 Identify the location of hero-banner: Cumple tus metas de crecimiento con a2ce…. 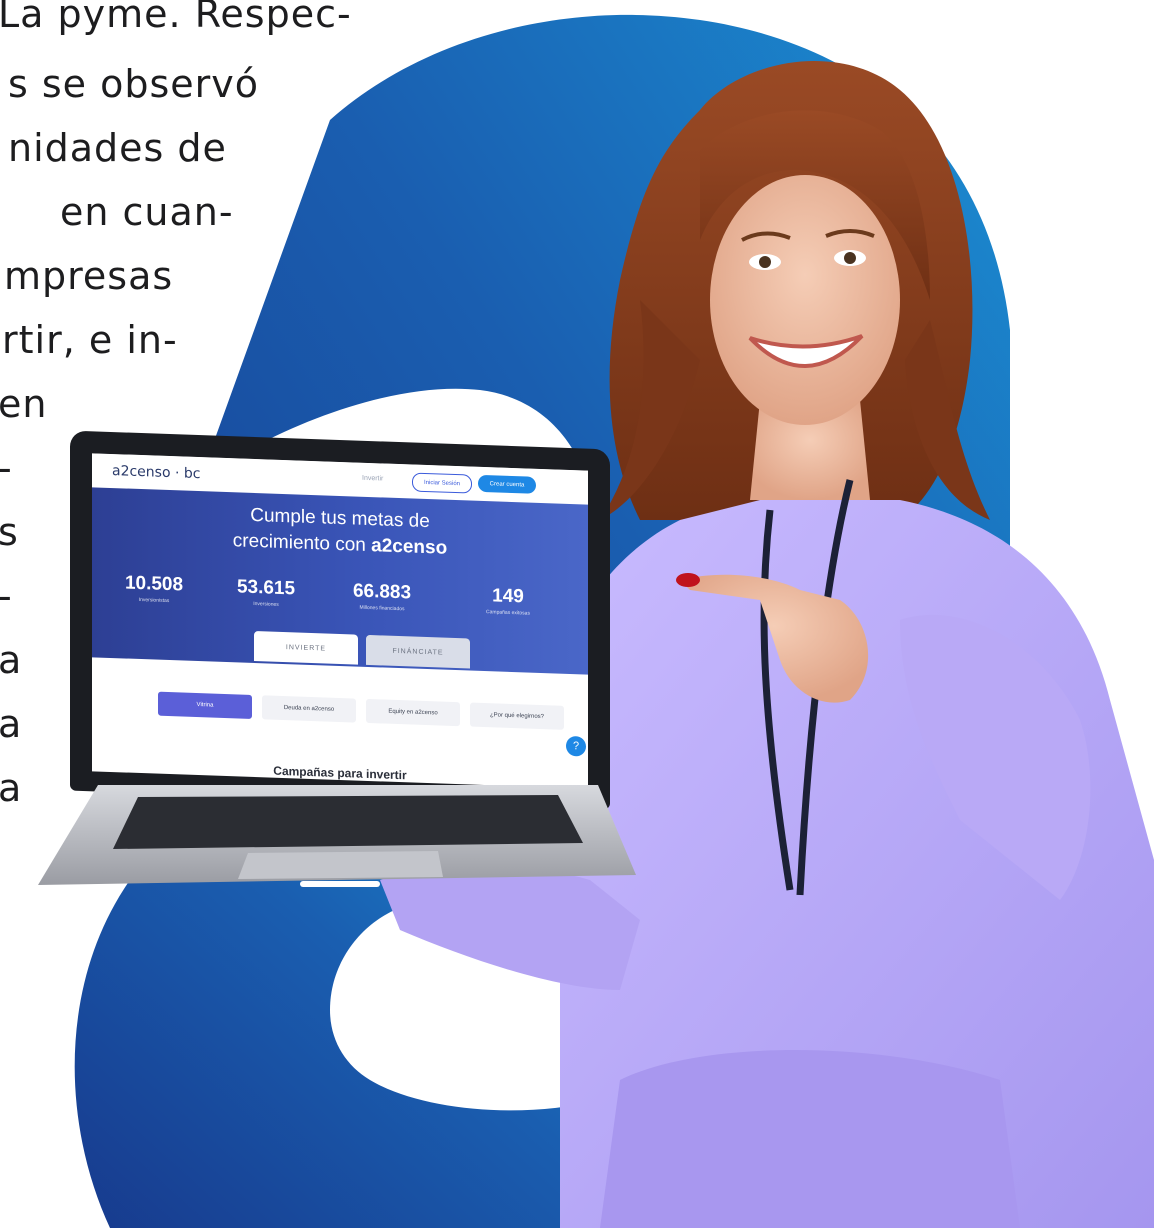
(340, 581).